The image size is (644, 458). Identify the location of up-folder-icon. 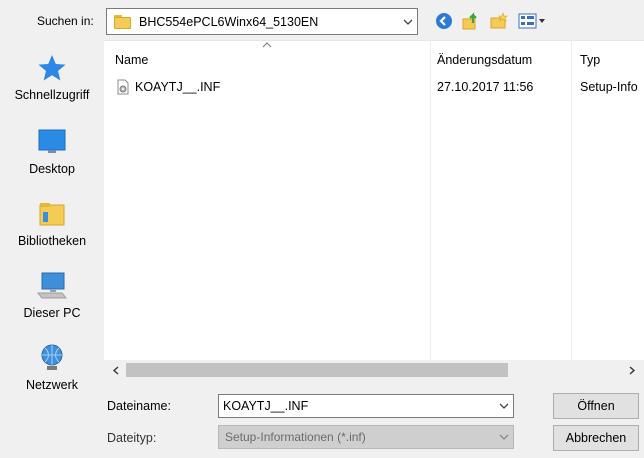
(469, 21).